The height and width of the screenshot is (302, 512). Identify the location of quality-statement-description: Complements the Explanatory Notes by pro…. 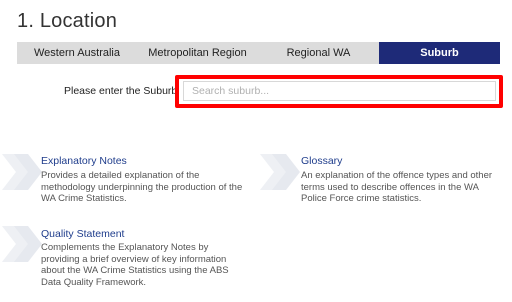
(135, 265).